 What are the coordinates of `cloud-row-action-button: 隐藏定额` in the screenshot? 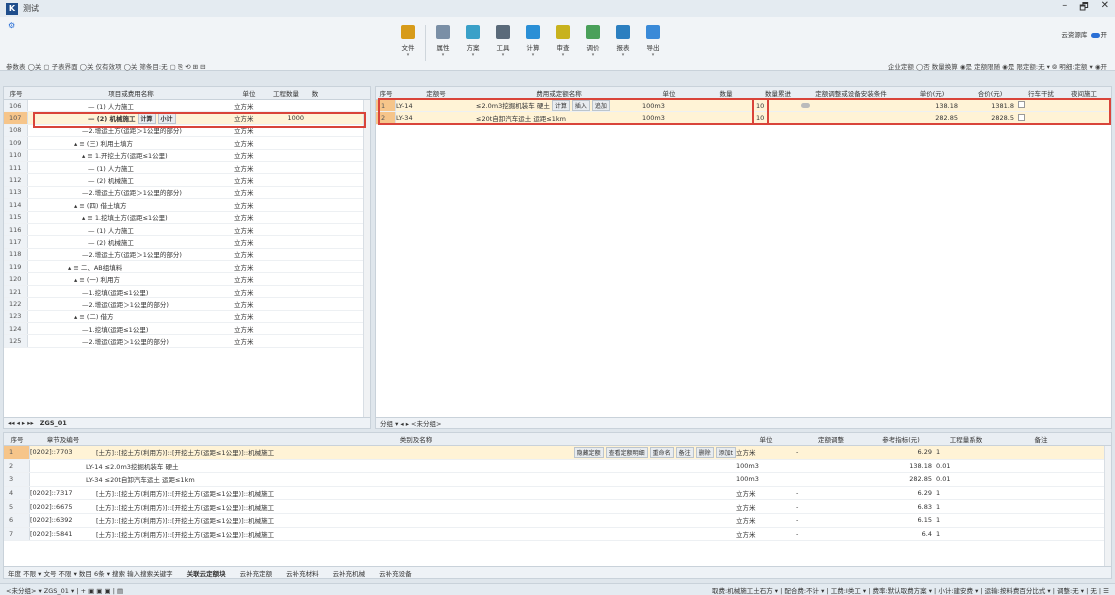 It's located at (588, 452).